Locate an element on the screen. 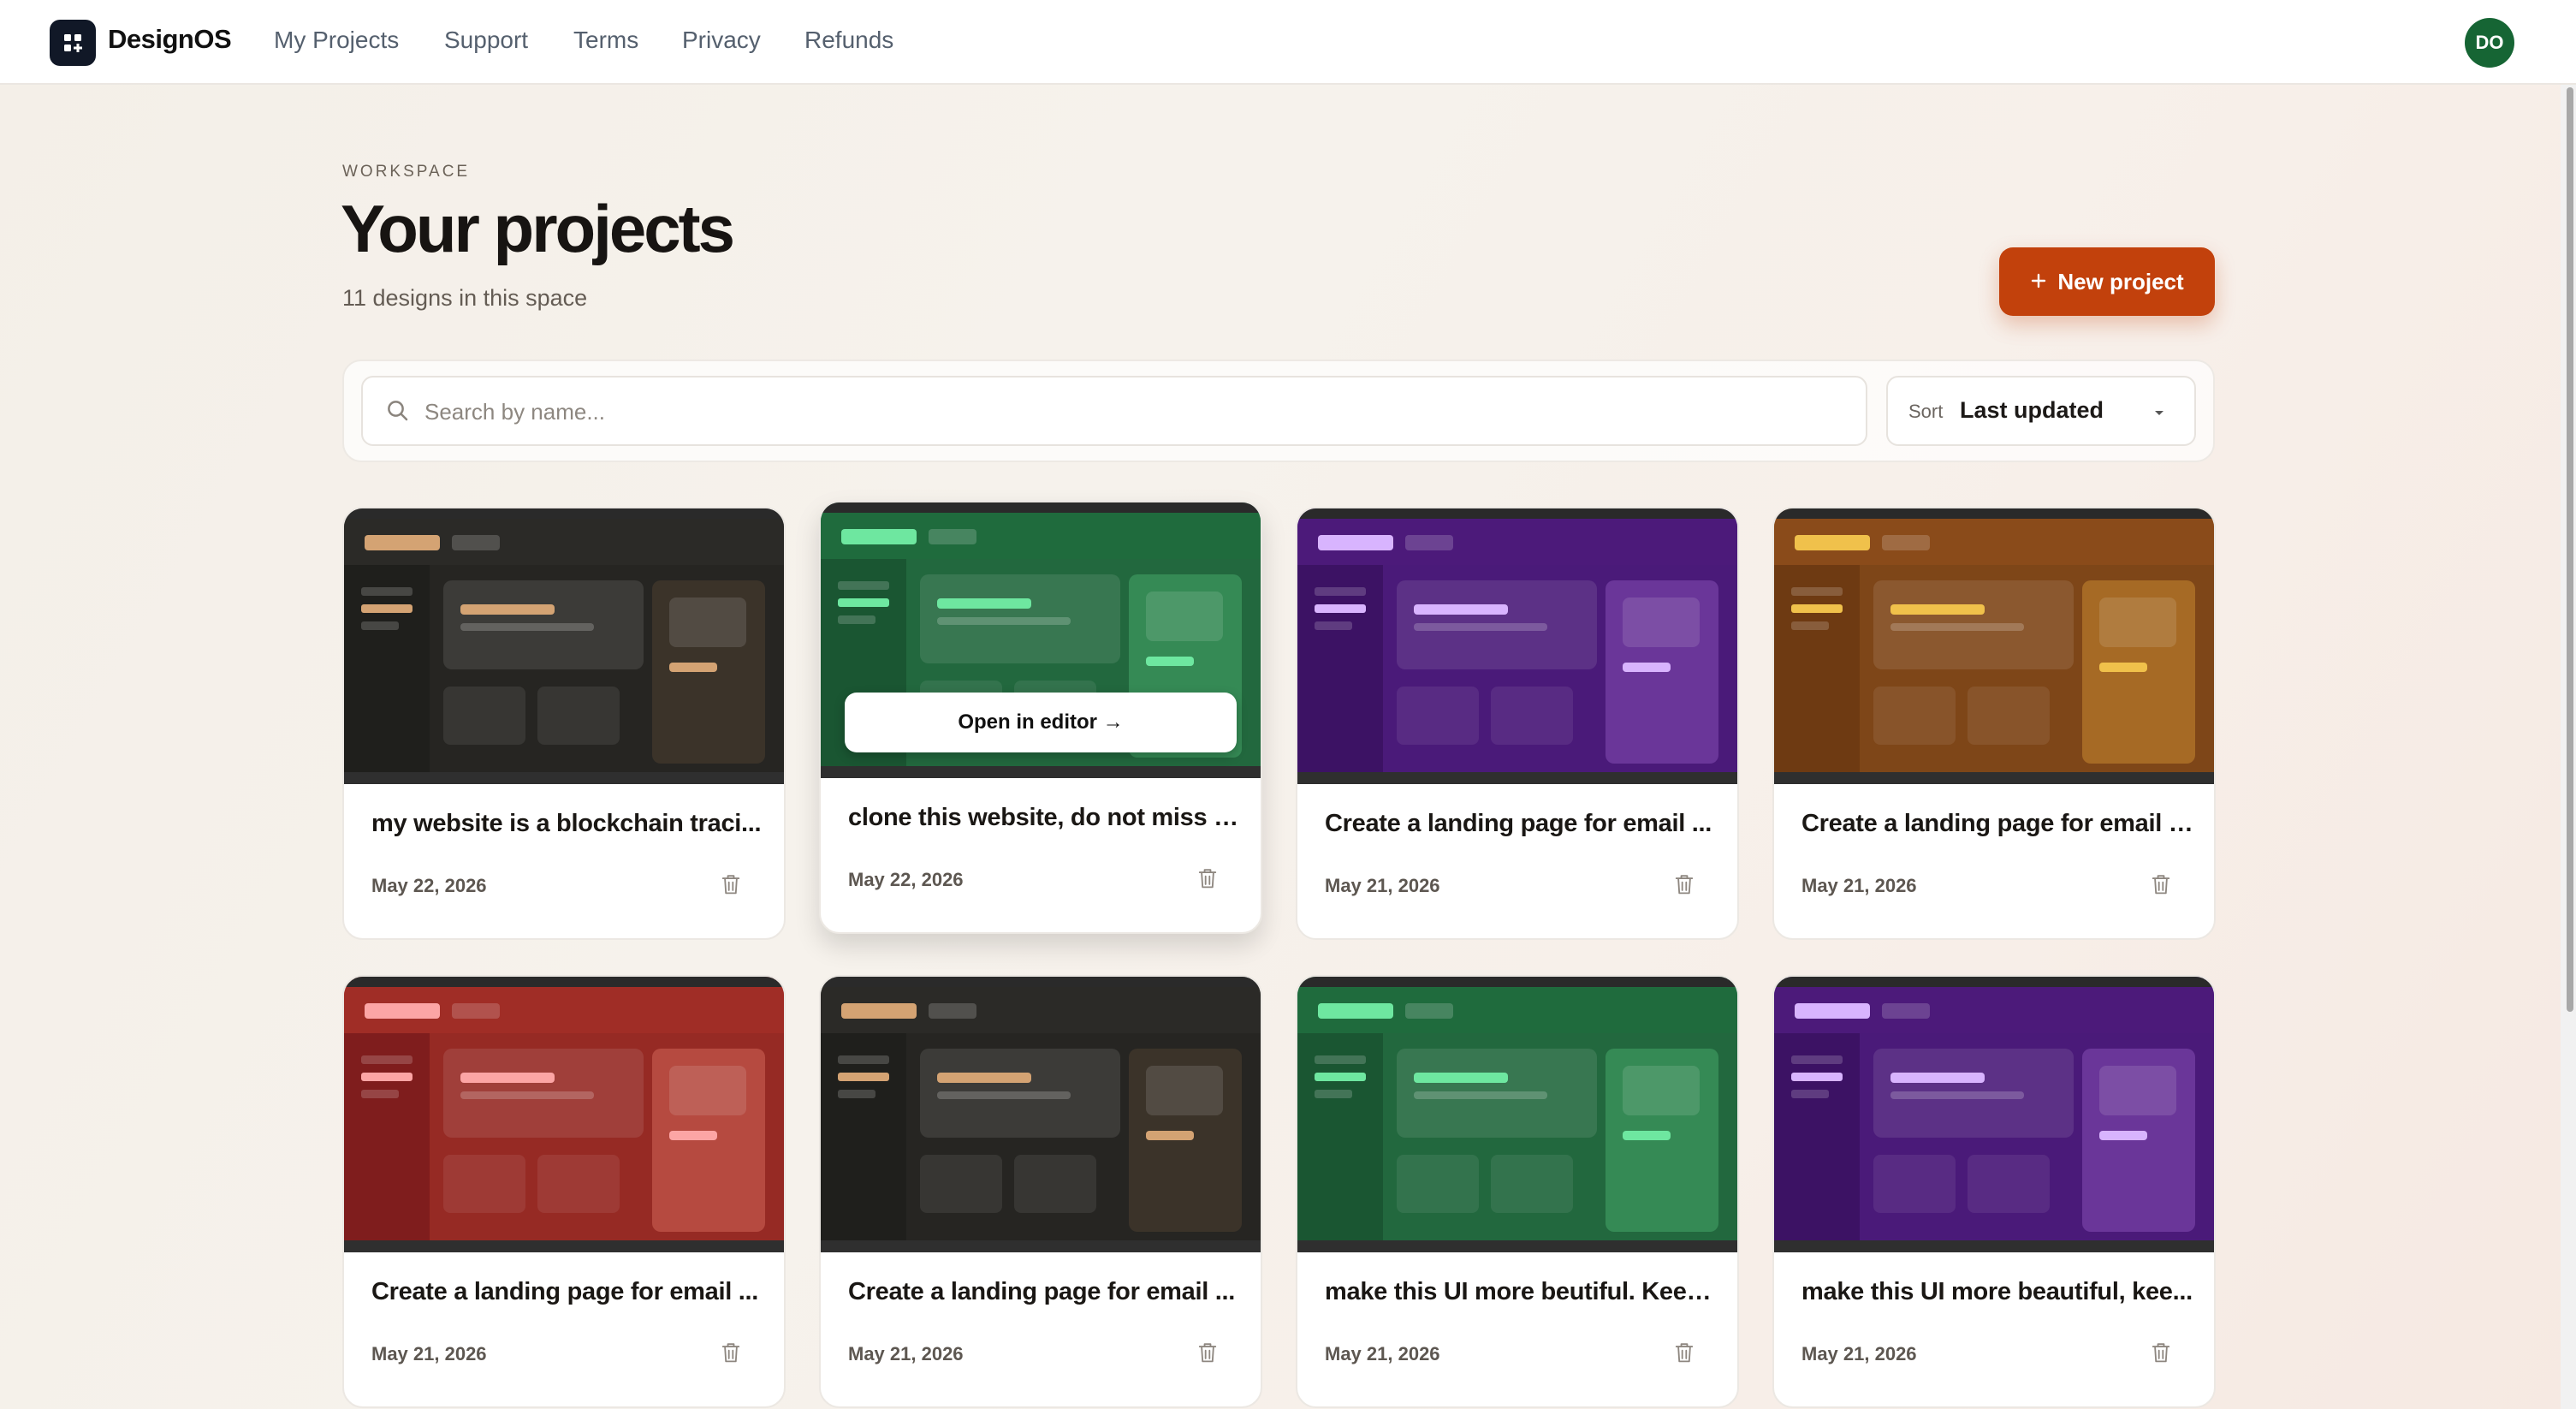 The image size is (2576, 1409). new-project-button: New project is located at coordinates (2107, 282).